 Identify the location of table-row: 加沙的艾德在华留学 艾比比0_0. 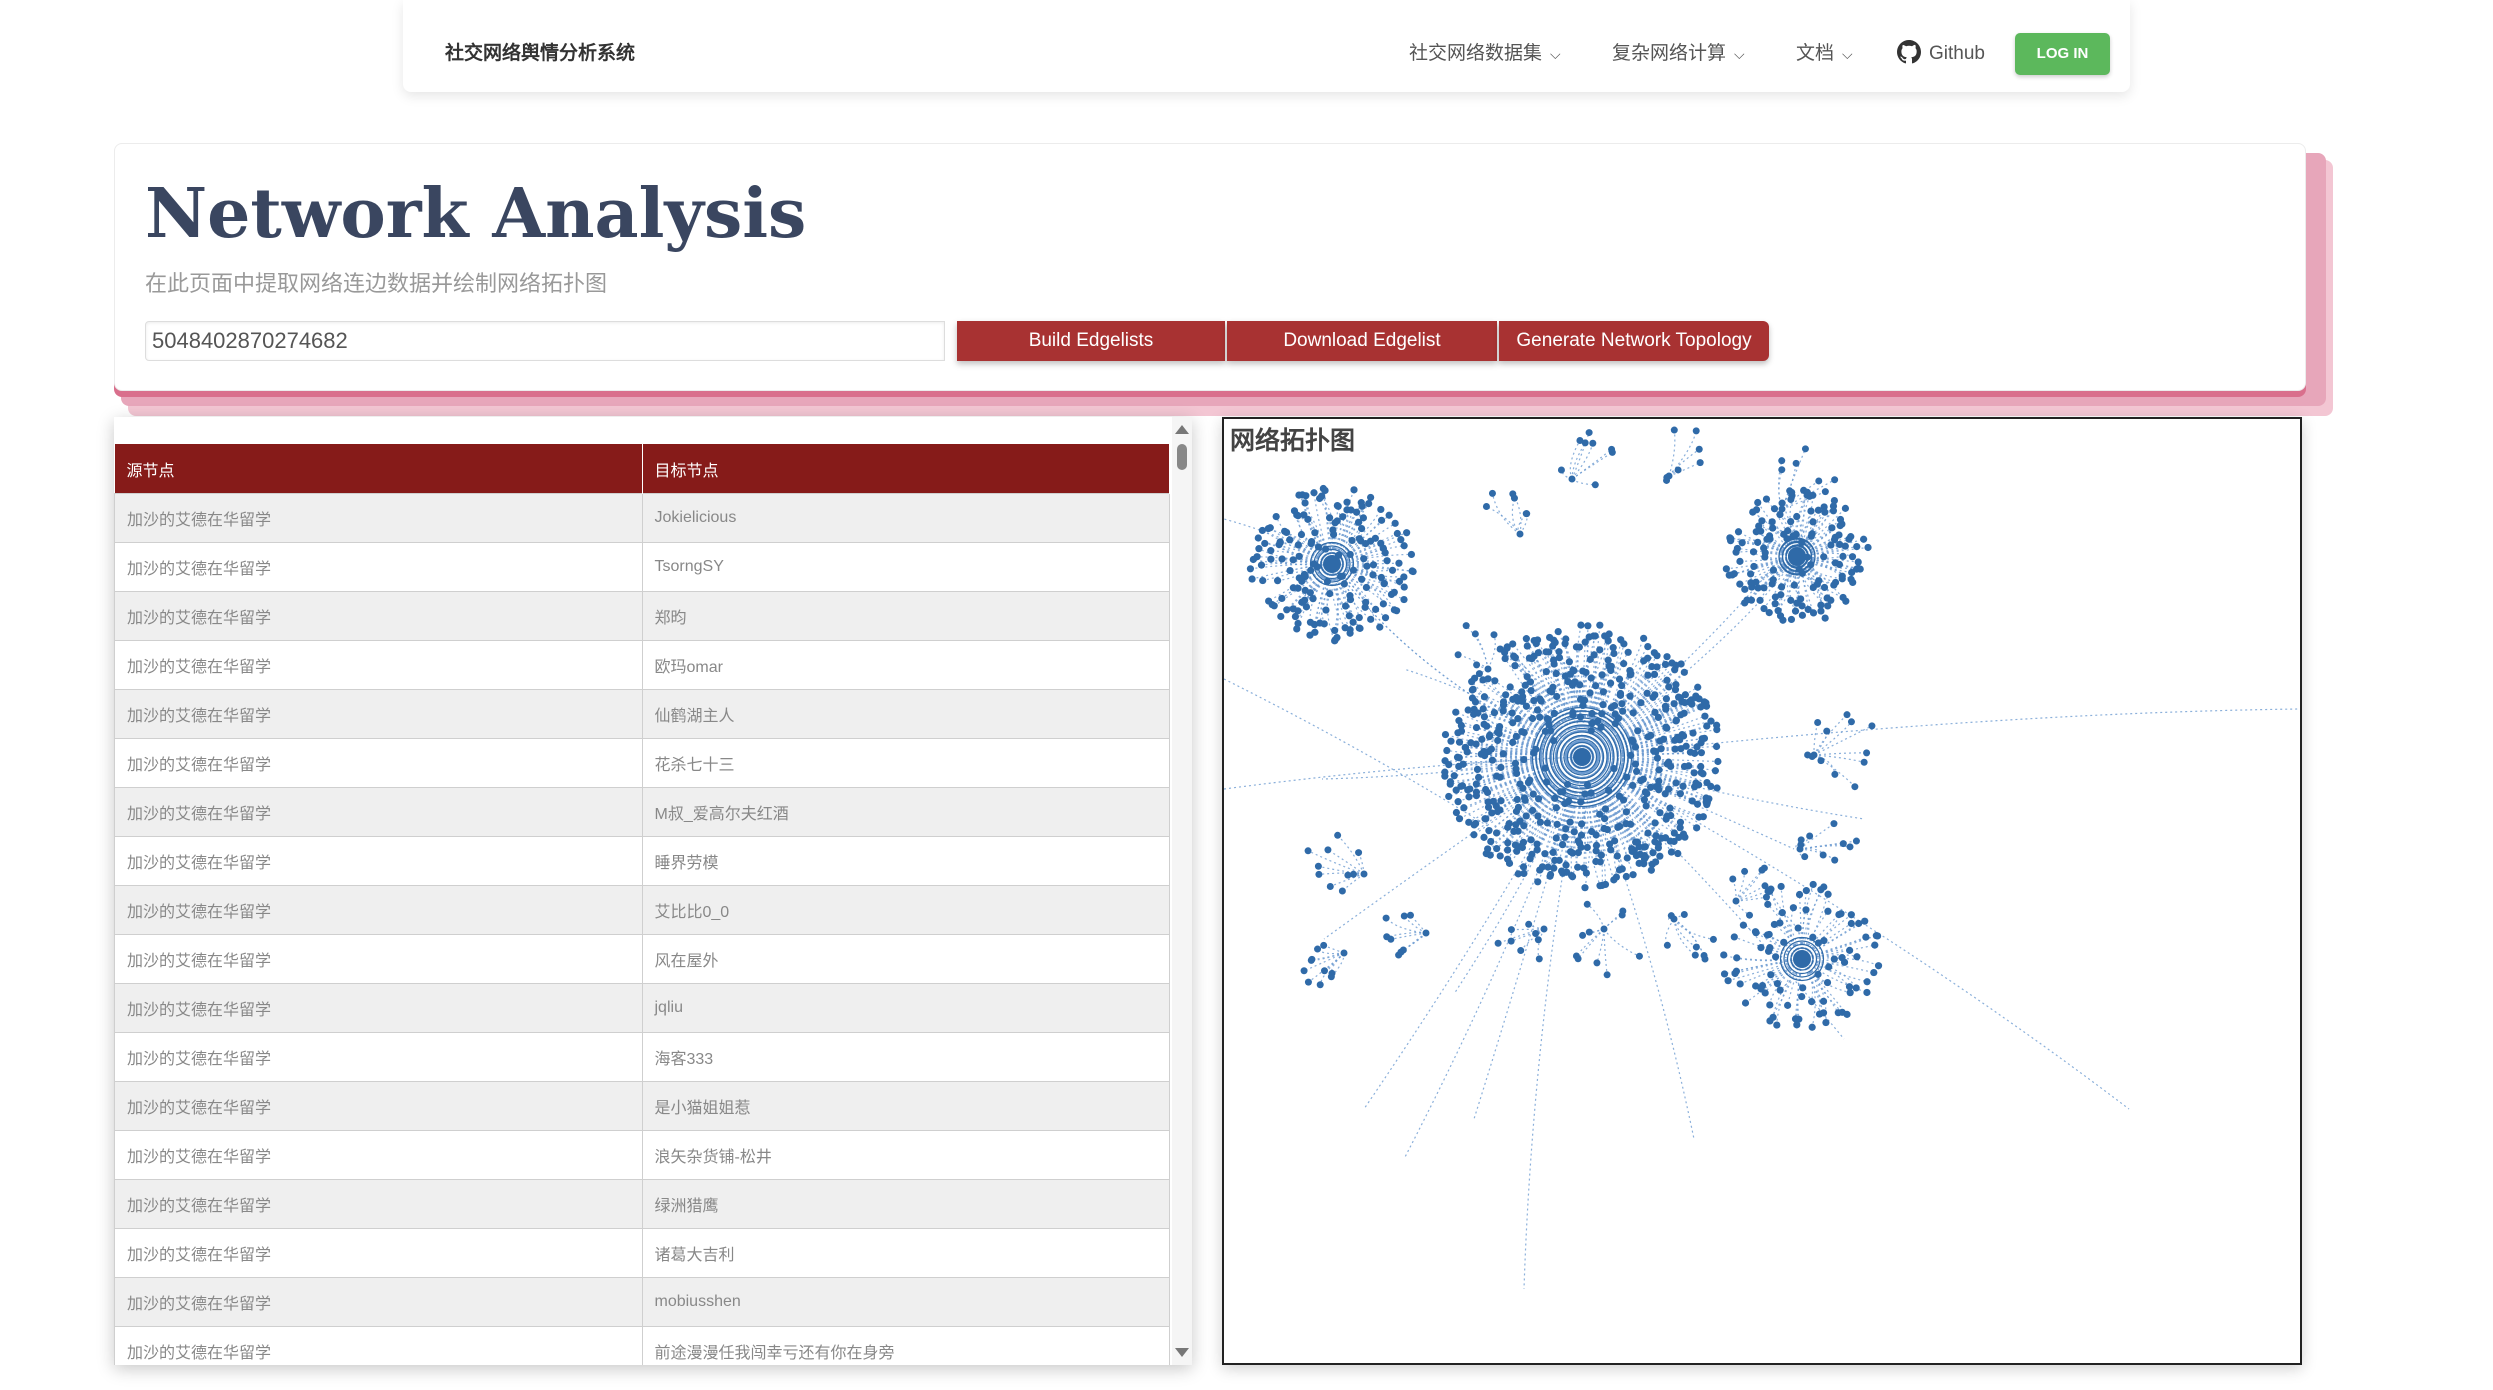
(642, 910).